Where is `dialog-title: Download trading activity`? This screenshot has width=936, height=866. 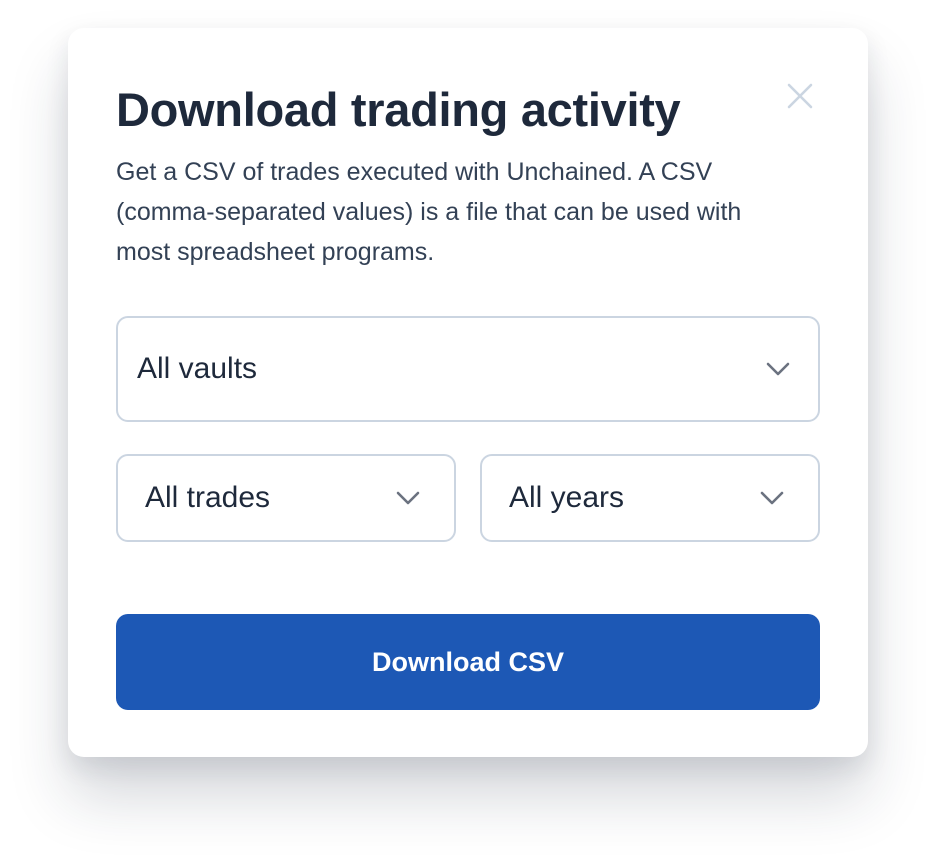
dialog-title: Download trading activity is located at coordinates (398, 109).